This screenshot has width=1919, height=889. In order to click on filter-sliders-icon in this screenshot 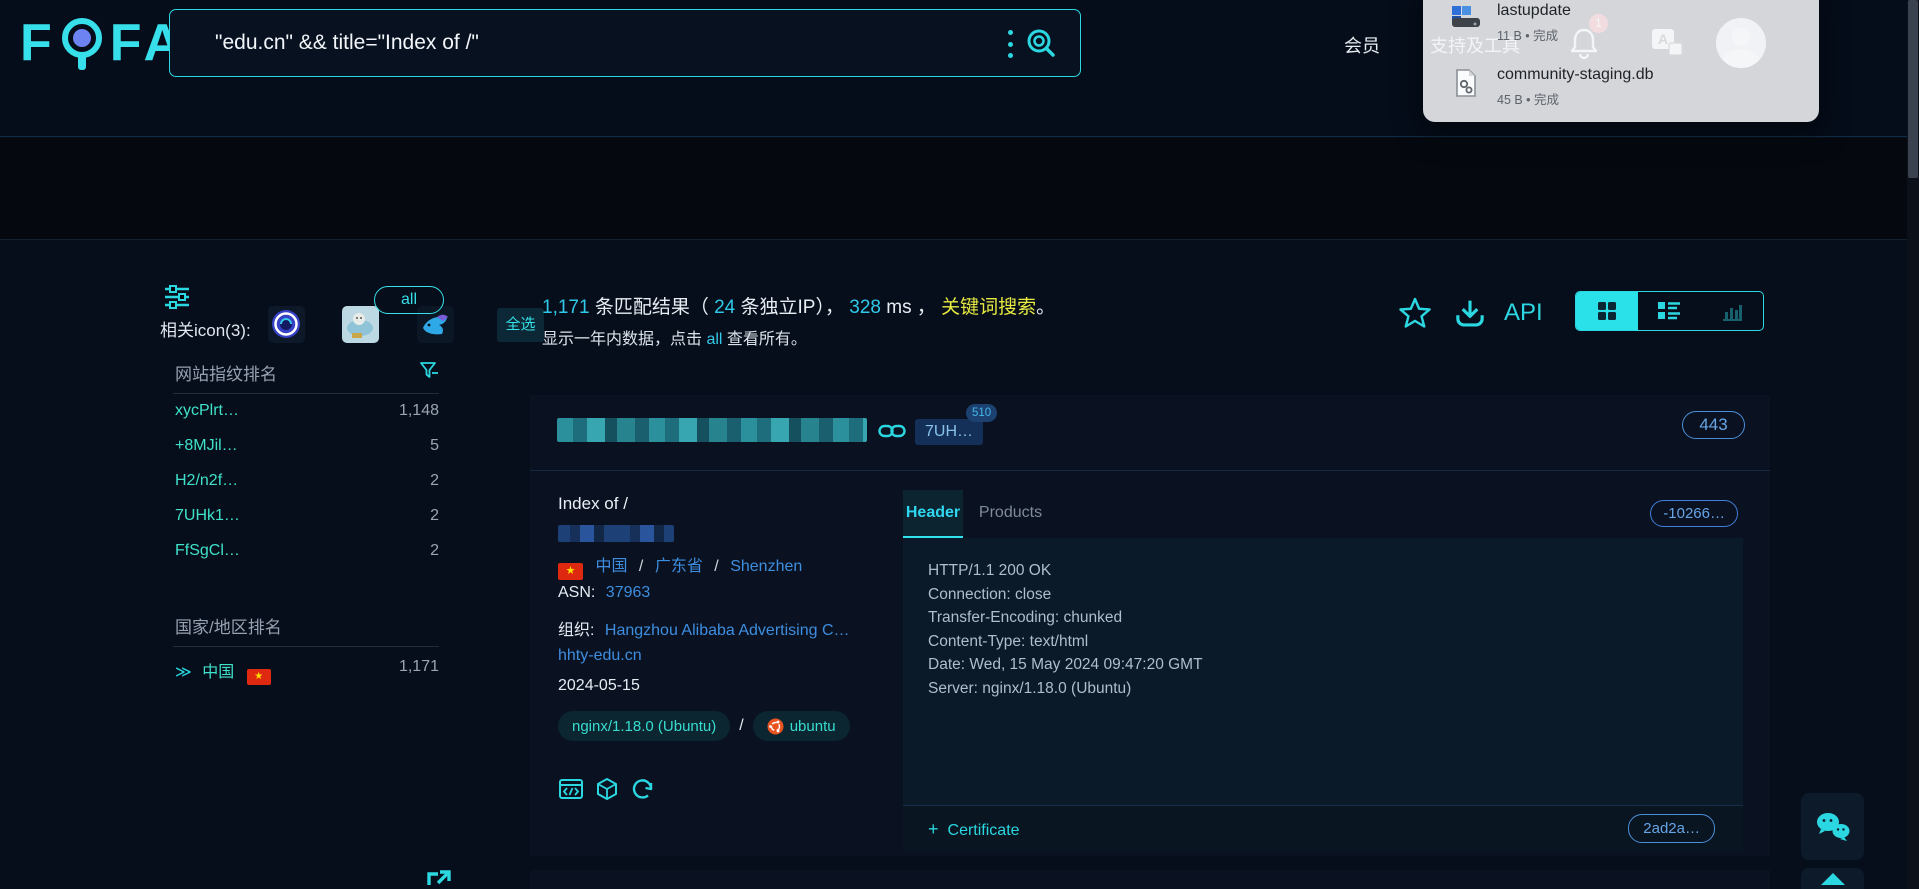, I will do `click(177, 297)`.